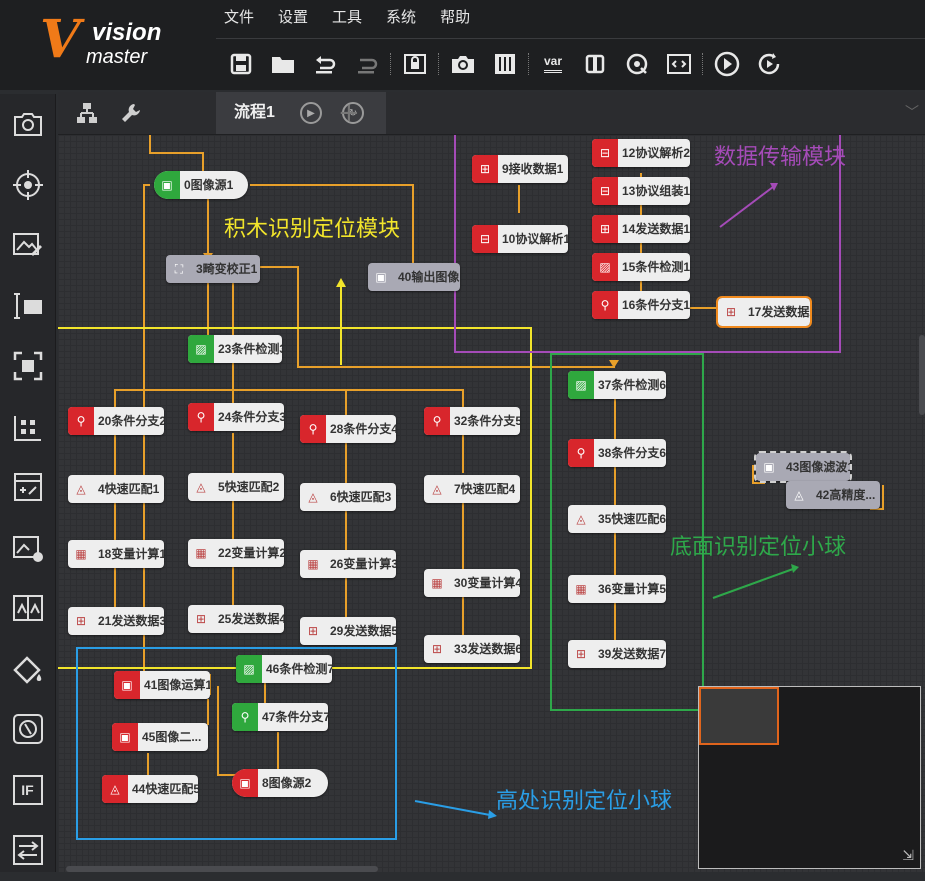  I want to click on flow-node-n0: ▣ 0图像源1, so click(201, 185).